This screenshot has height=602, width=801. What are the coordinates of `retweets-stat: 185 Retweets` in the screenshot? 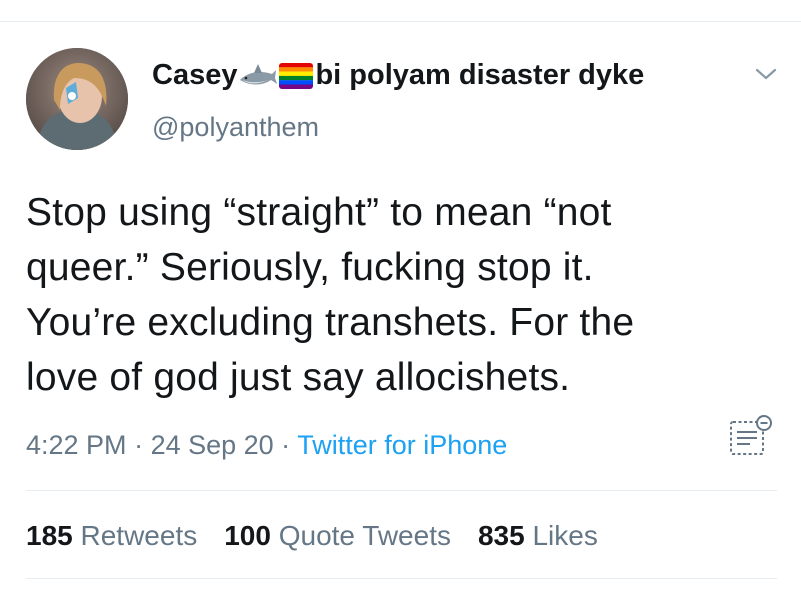 It's located at (111, 536).